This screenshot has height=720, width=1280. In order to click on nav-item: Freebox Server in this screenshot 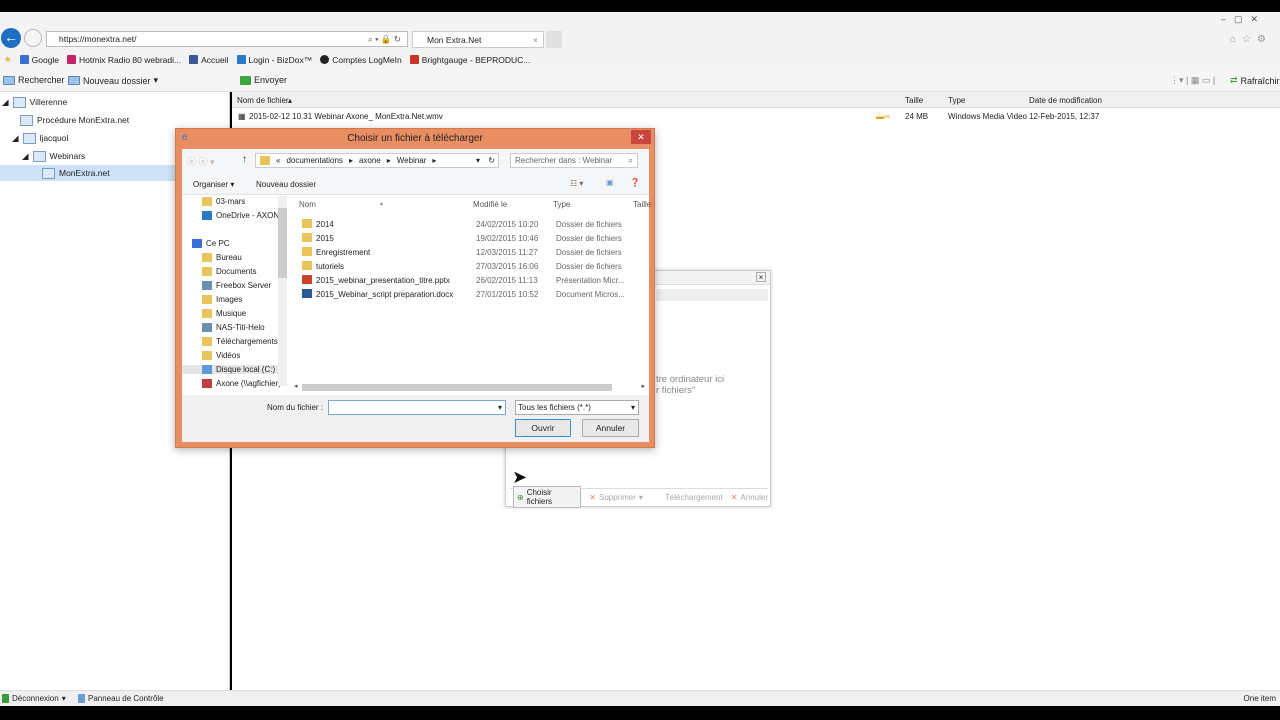, I will do `click(236, 285)`.